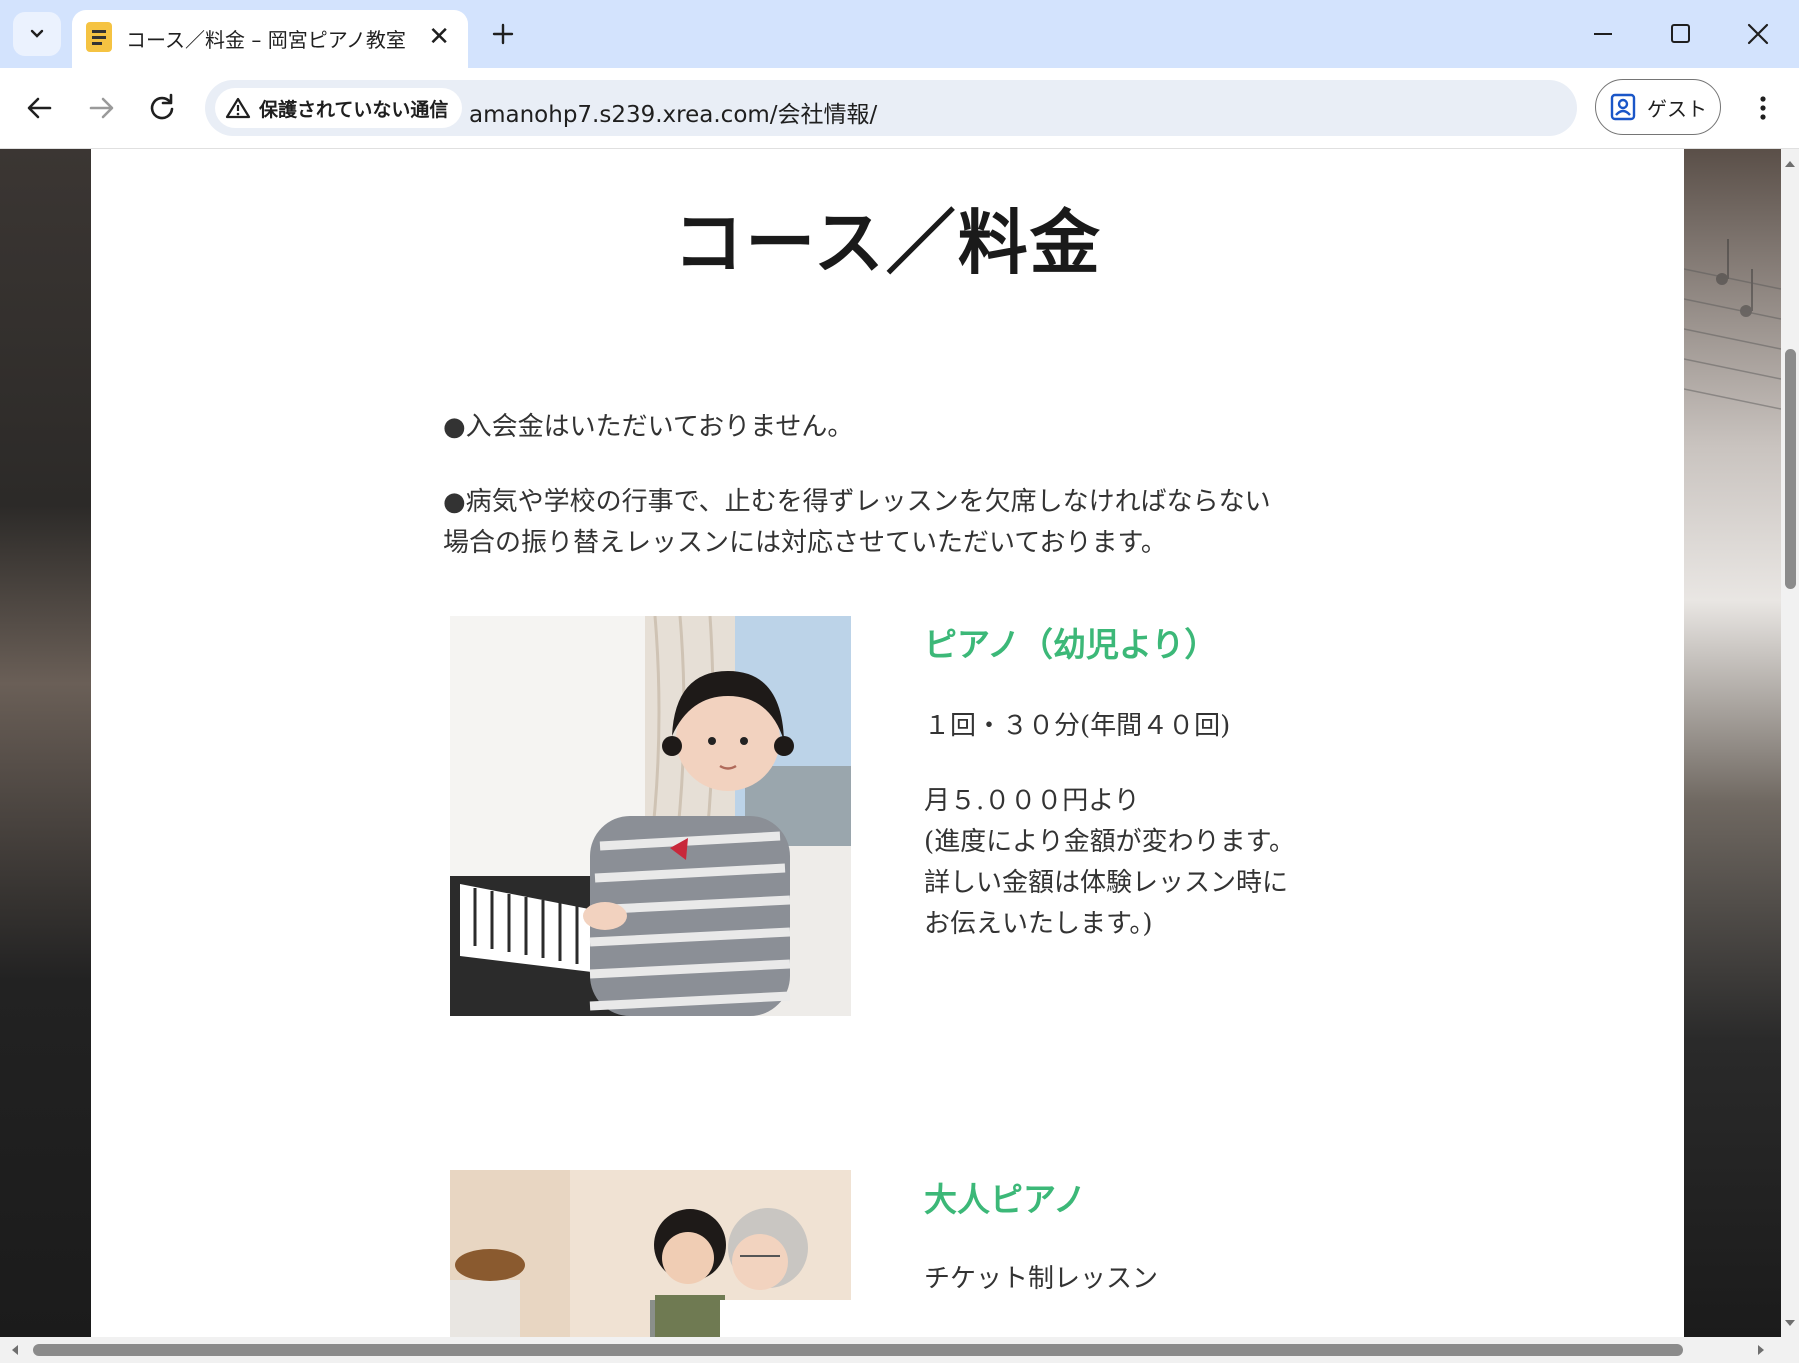 The width and height of the screenshot is (1799, 1363). What do you see at coordinates (673, 112) in the screenshot?
I see `url-text: amanohp7.s239.xrea.com/会社情報/` at bounding box center [673, 112].